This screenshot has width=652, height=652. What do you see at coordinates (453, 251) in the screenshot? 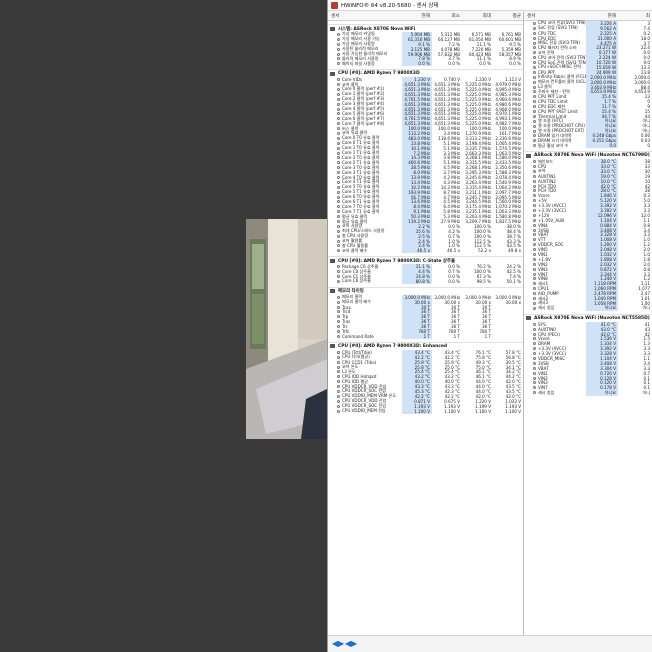
I see `sensor-value: 46.5 x` at bounding box center [453, 251].